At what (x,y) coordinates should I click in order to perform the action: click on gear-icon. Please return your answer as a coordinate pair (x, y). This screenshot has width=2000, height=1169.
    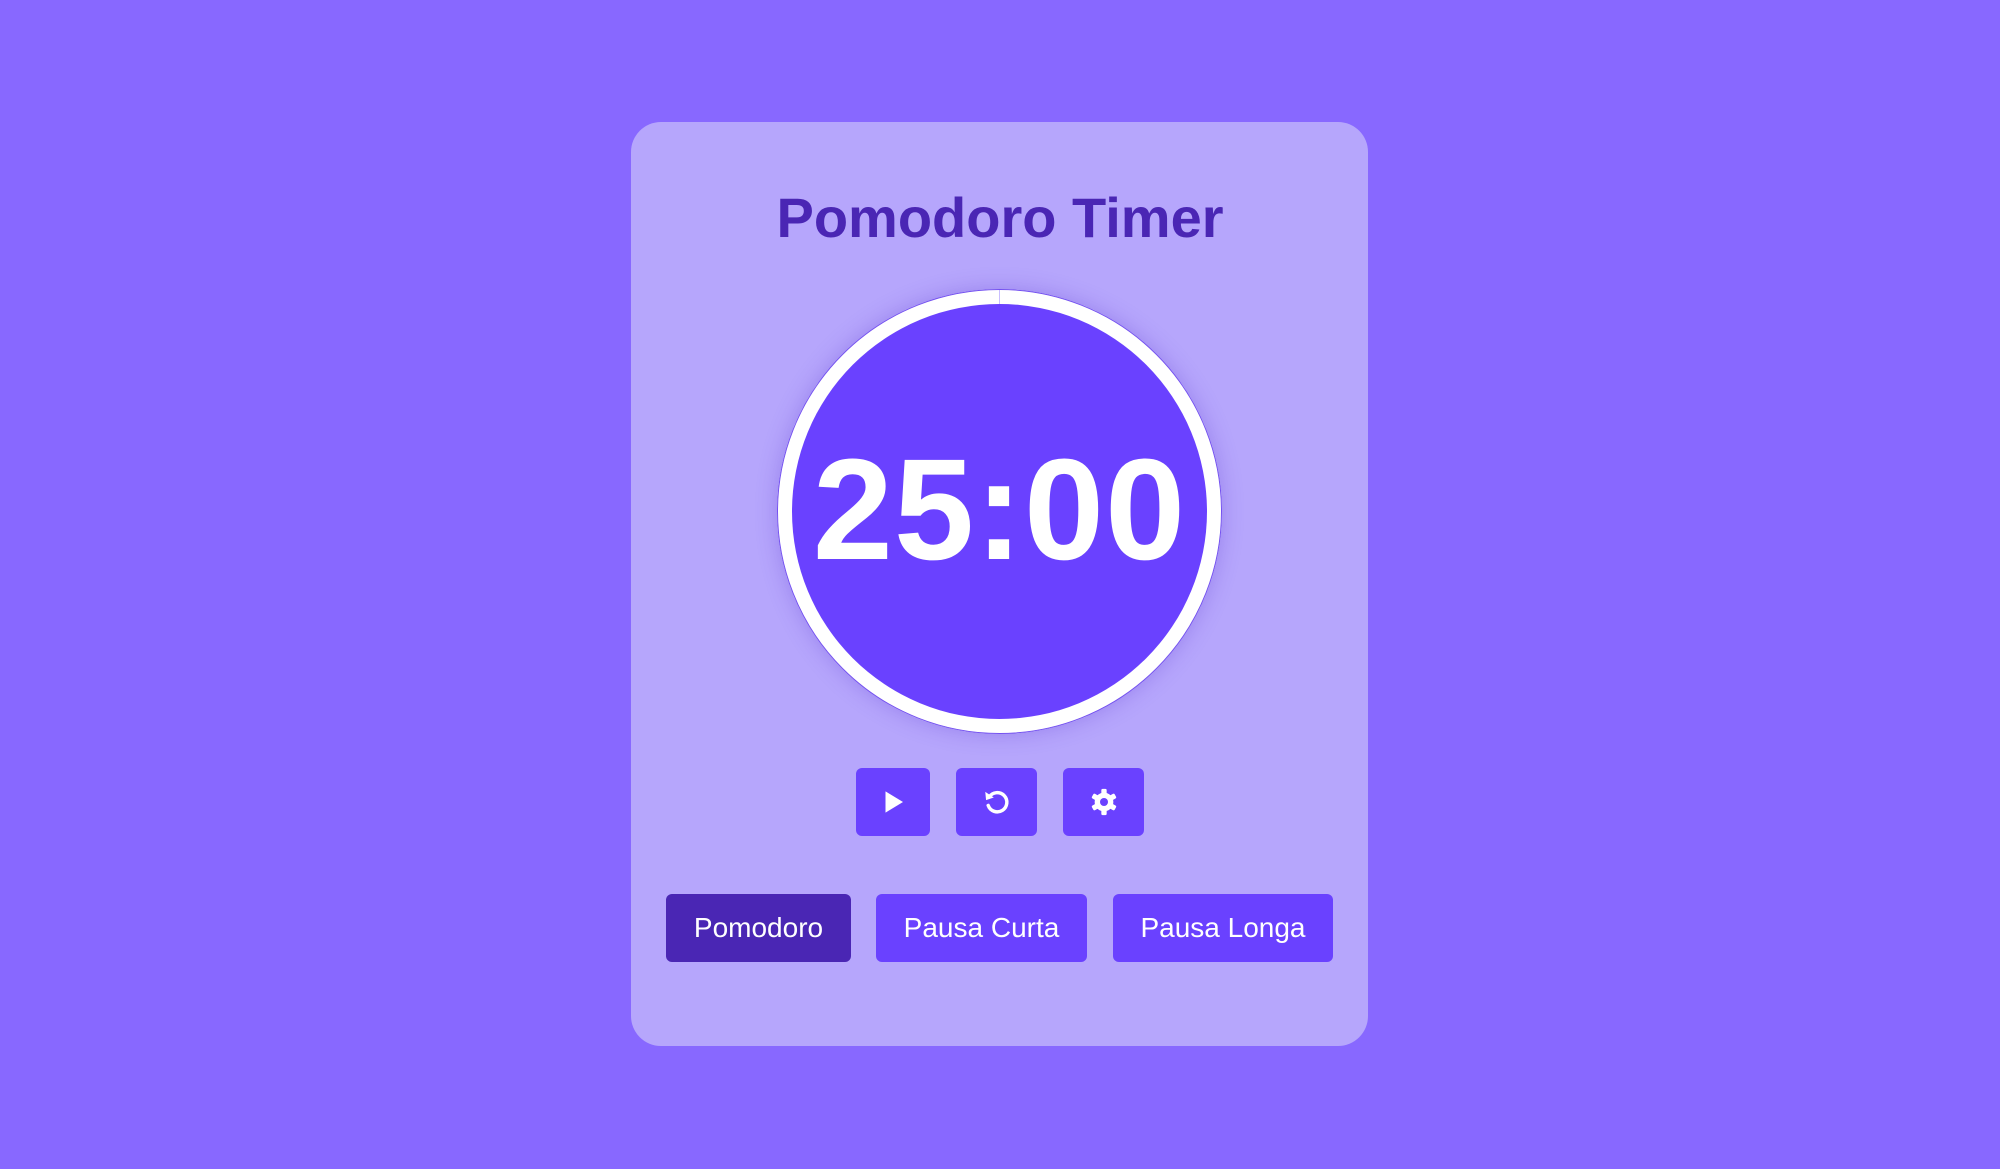
    Looking at the image, I should click on (1103, 802).